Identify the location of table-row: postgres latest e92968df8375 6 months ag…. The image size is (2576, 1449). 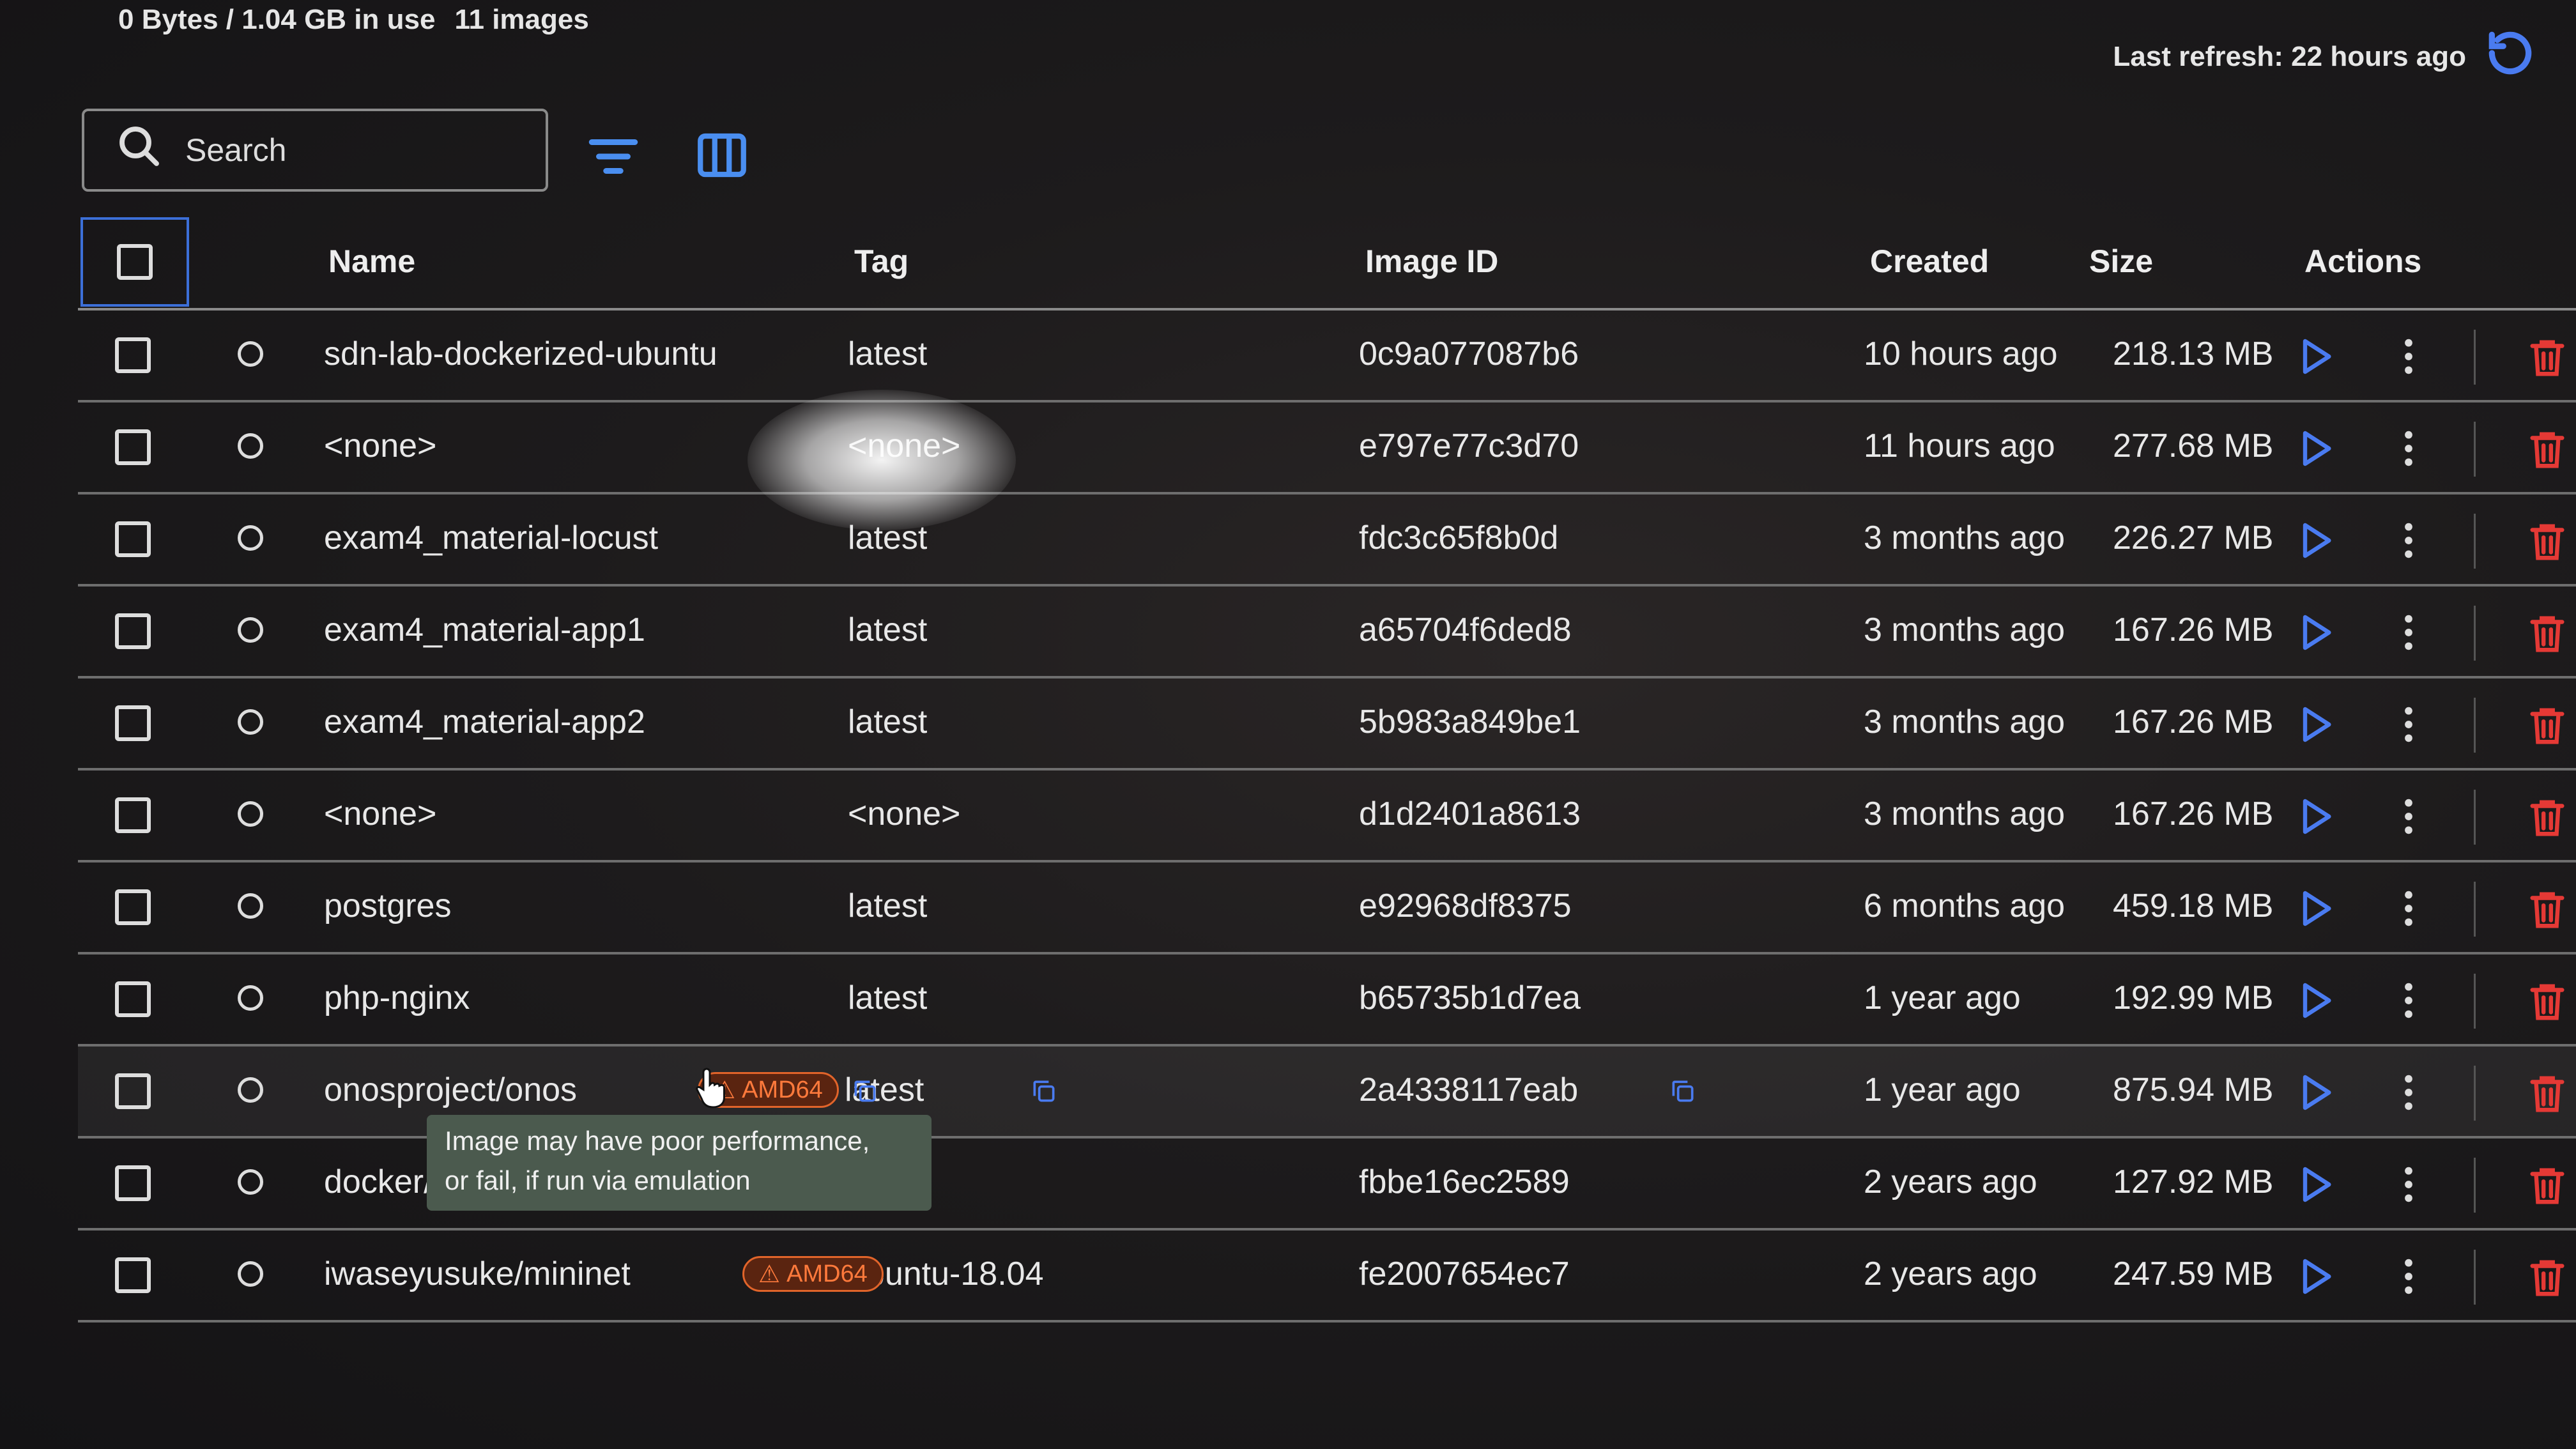
(1327, 908).